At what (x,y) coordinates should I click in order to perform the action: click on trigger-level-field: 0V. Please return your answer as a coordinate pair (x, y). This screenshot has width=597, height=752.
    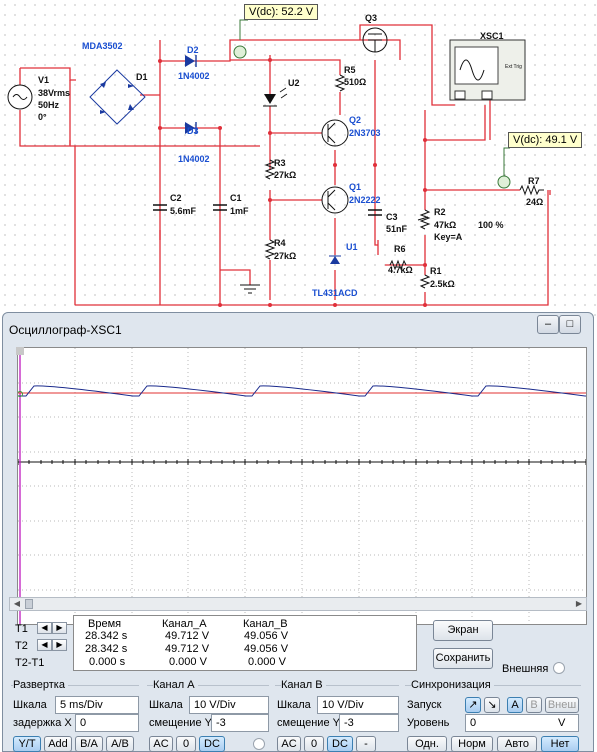
    Looking at the image, I should click on (522, 723).